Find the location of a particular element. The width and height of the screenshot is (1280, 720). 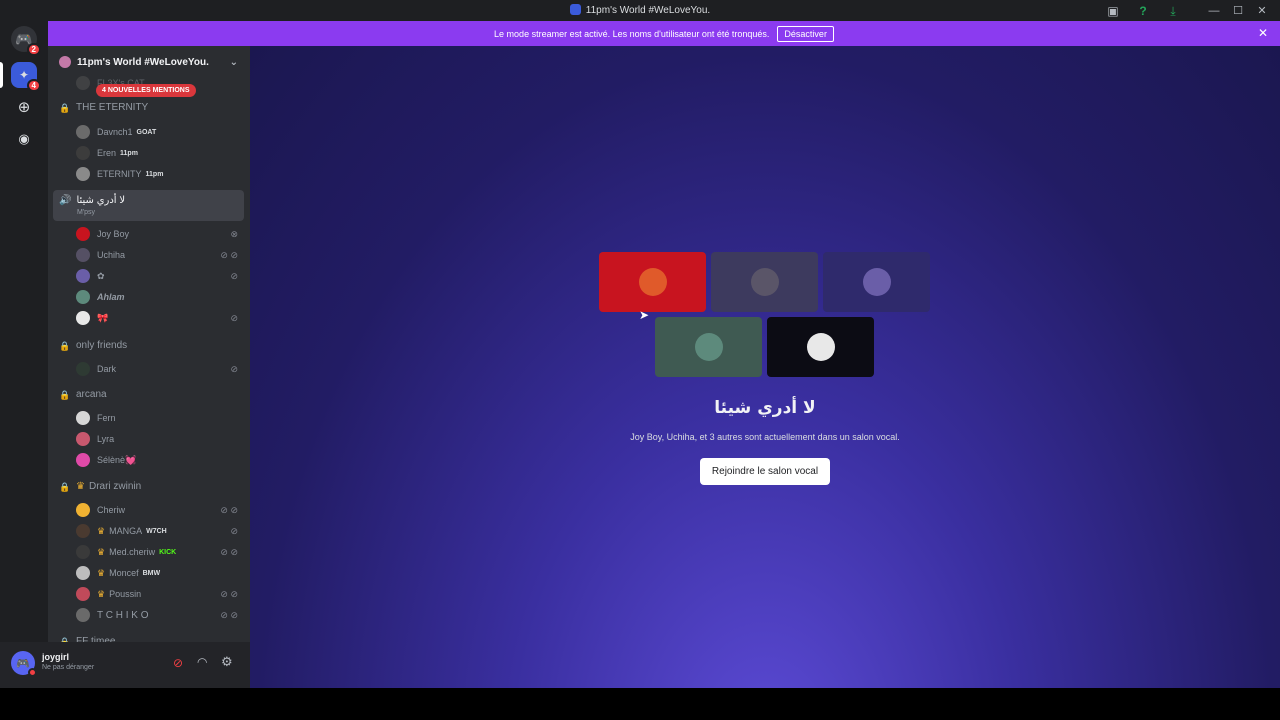

member-tag: KICK is located at coordinates (168, 552).